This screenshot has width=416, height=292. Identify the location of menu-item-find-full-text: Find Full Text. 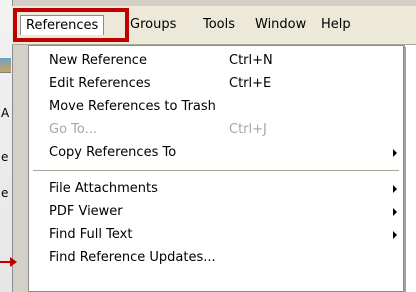
(216, 234).